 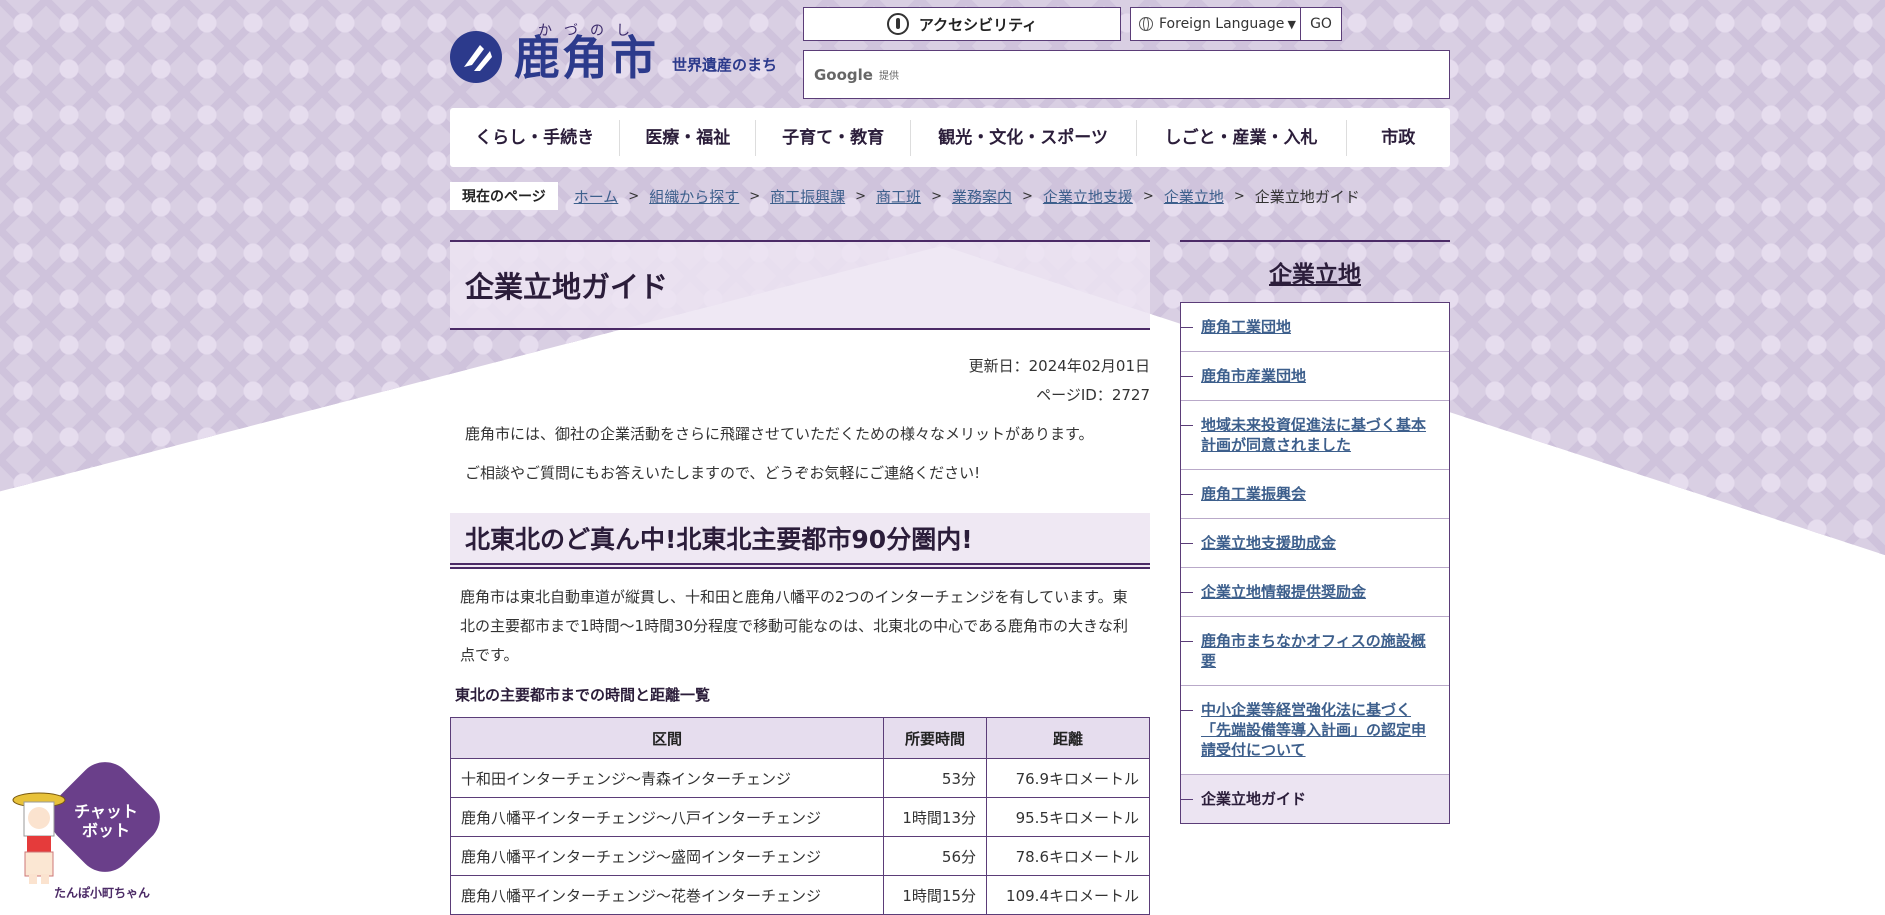 What do you see at coordinates (1320, 24) in the screenshot?
I see `language-go-button: GO` at bounding box center [1320, 24].